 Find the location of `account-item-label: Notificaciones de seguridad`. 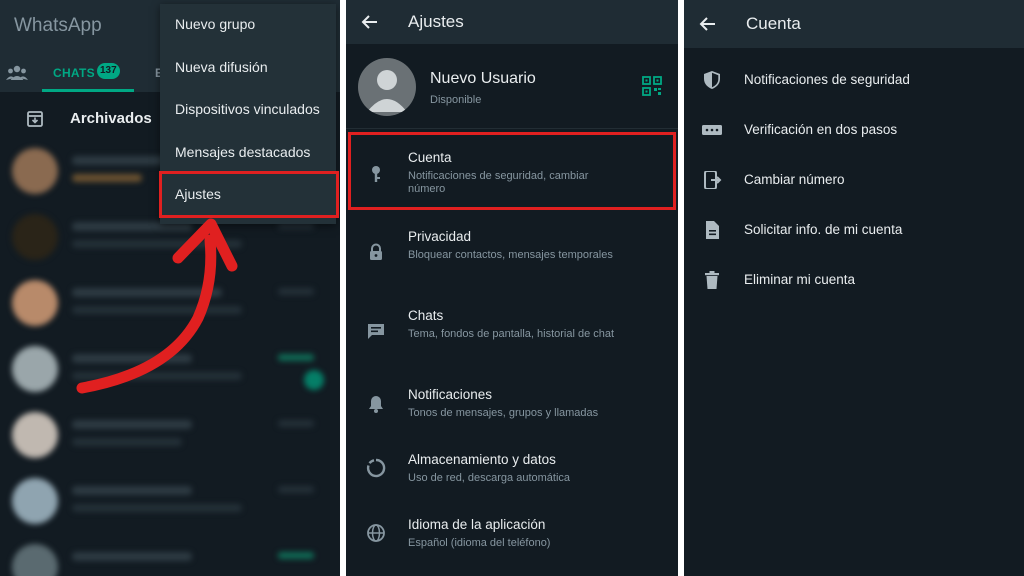

account-item-label: Notificaciones de seguridad is located at coordinates (827, 79).